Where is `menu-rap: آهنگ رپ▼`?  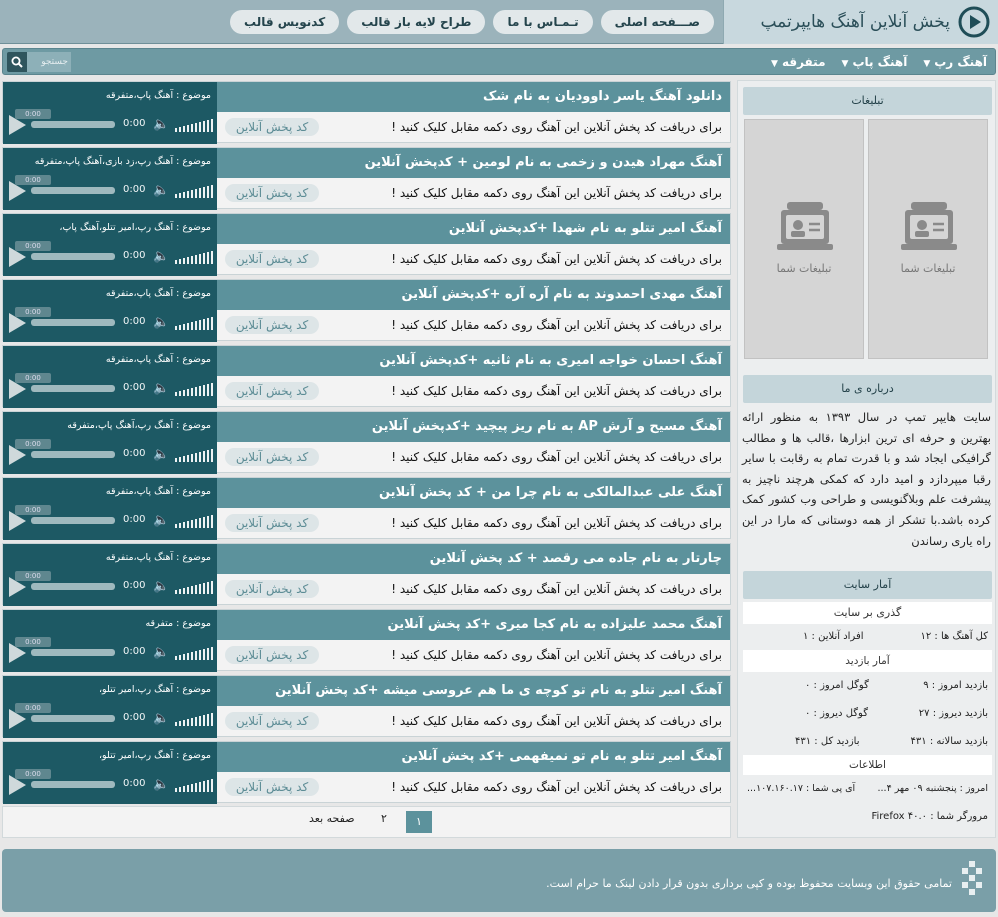
menu-rap: آهنگ رپ▼ is located at coordinates (955, 62).